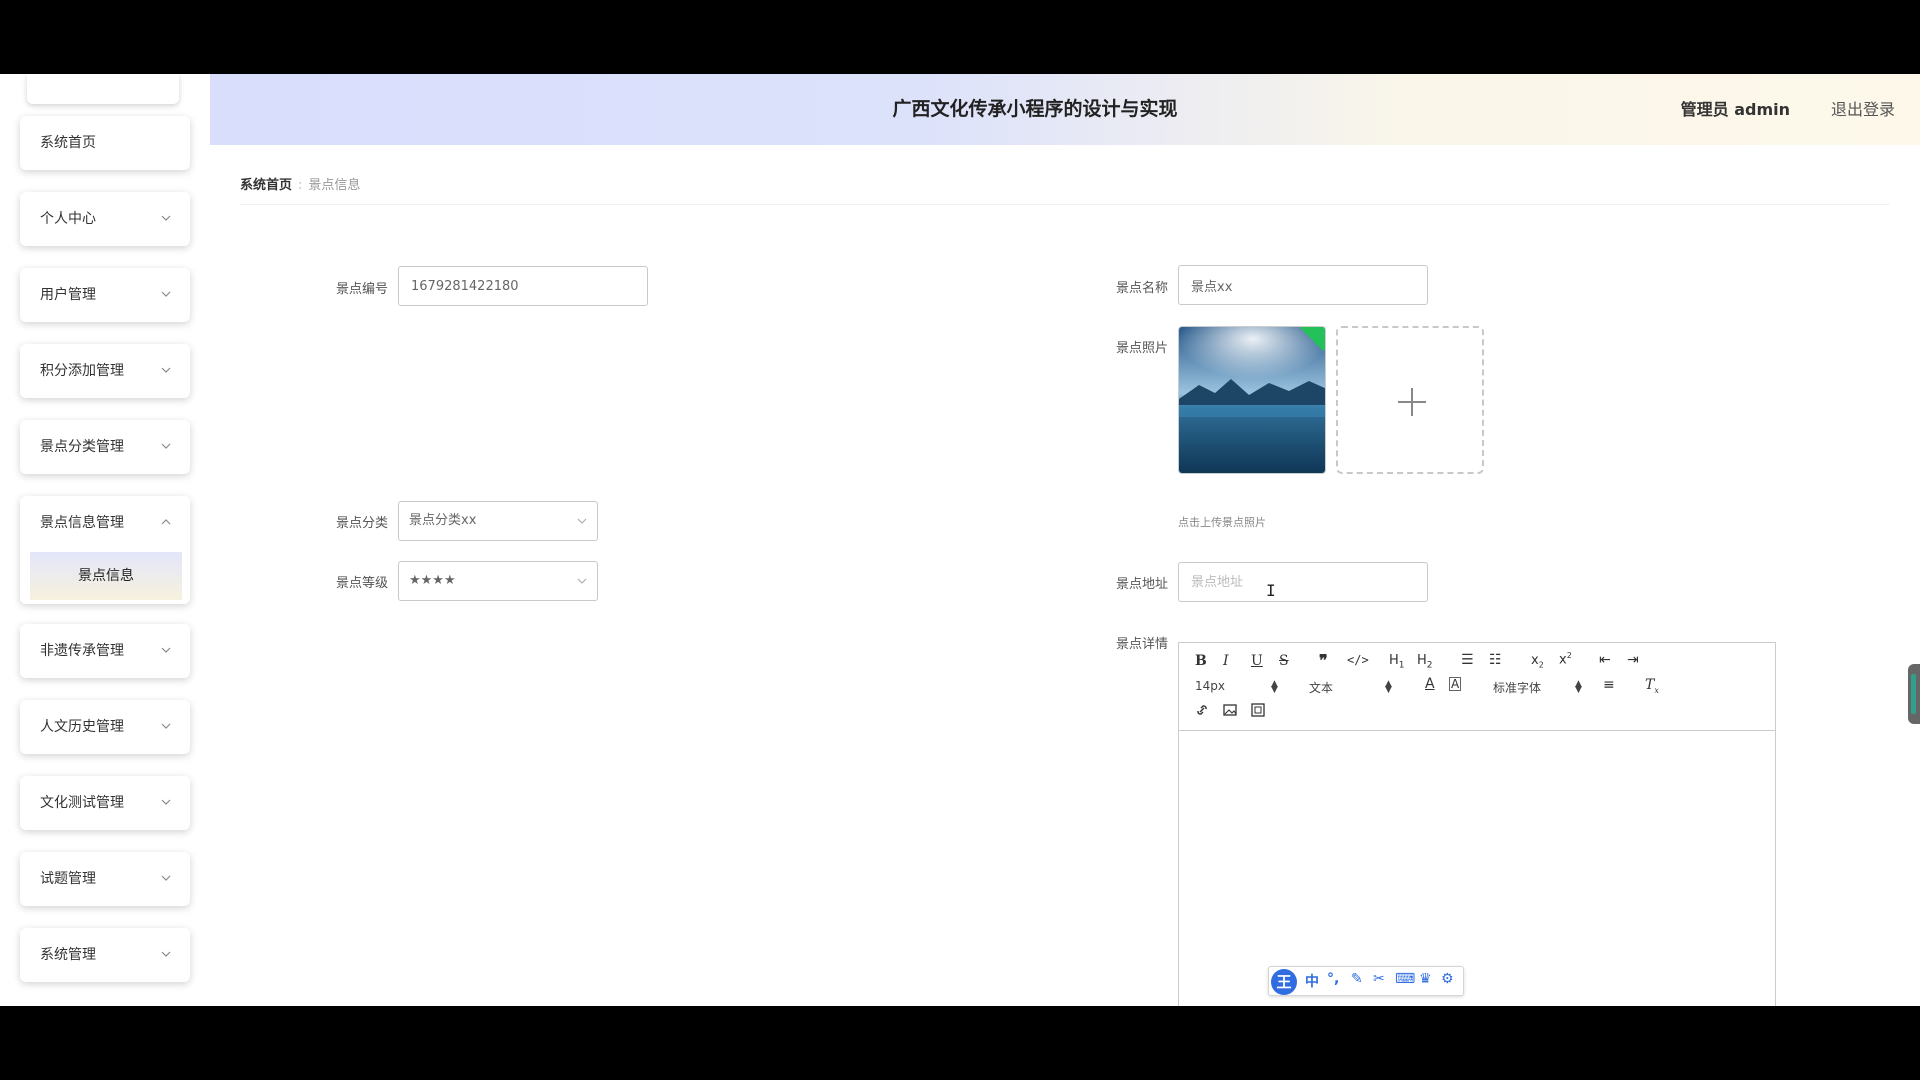  What do you see at coordinates (1141, 584) in the screenshot?
I see `address-label: 景点地址` at bounding box center [1141, 584].